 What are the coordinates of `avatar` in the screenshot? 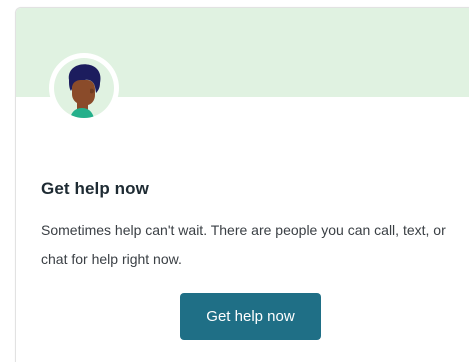 It's located at (84, 88).